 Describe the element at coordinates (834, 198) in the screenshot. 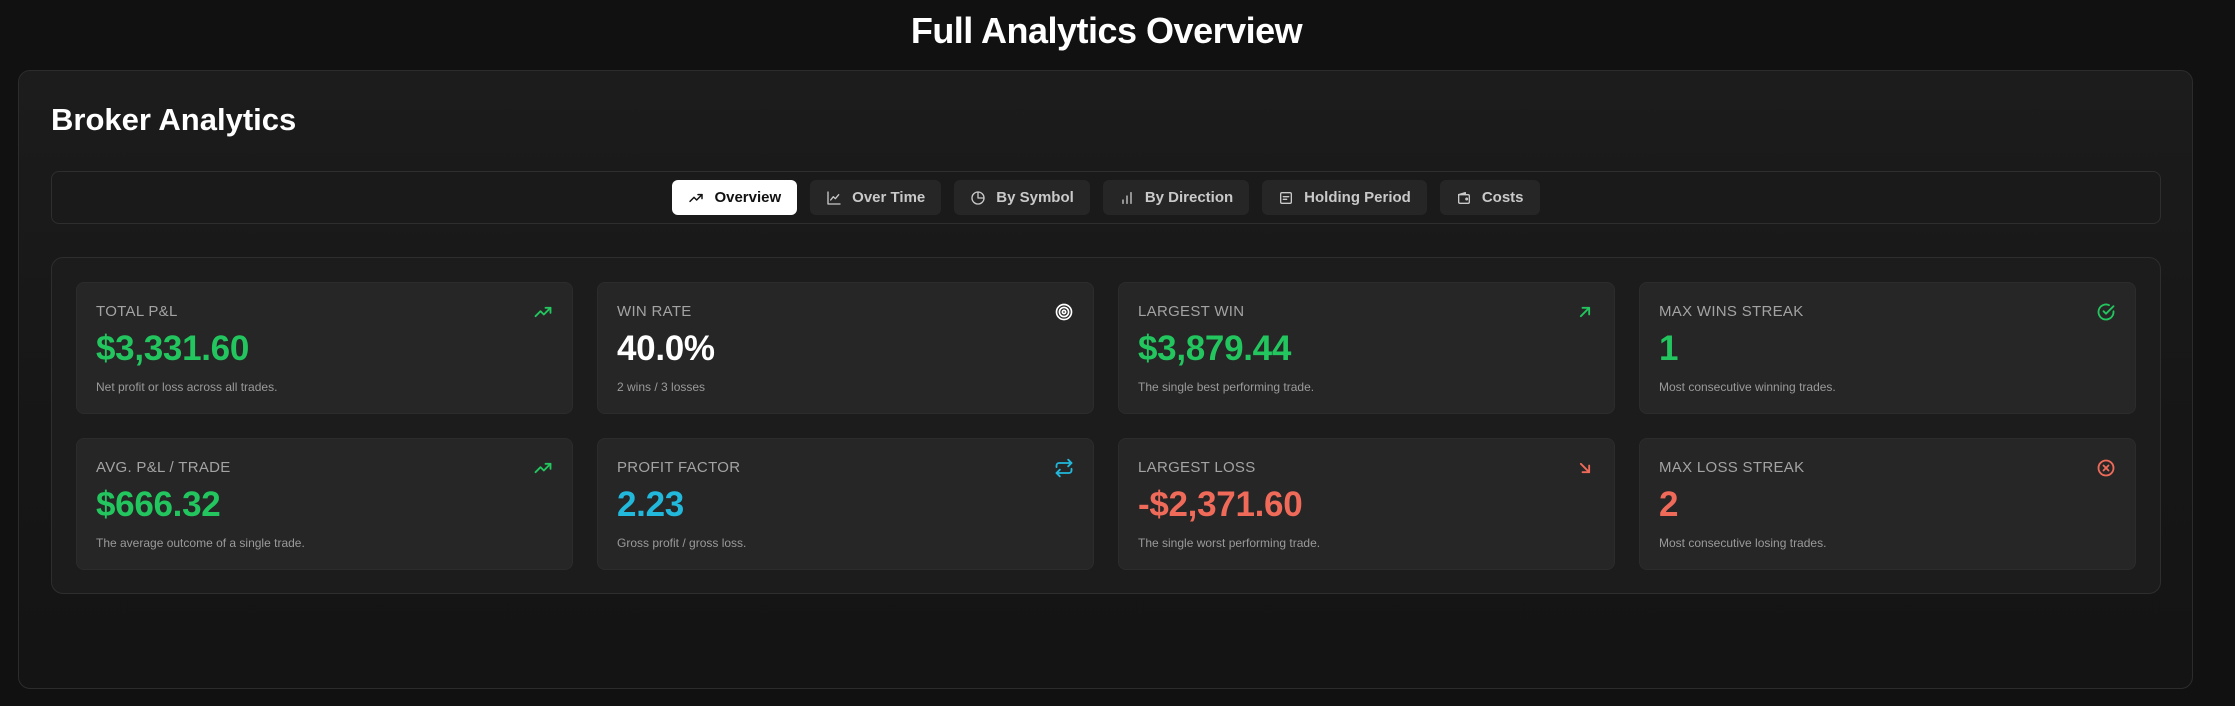

I see `line-chart-icon` at that location.